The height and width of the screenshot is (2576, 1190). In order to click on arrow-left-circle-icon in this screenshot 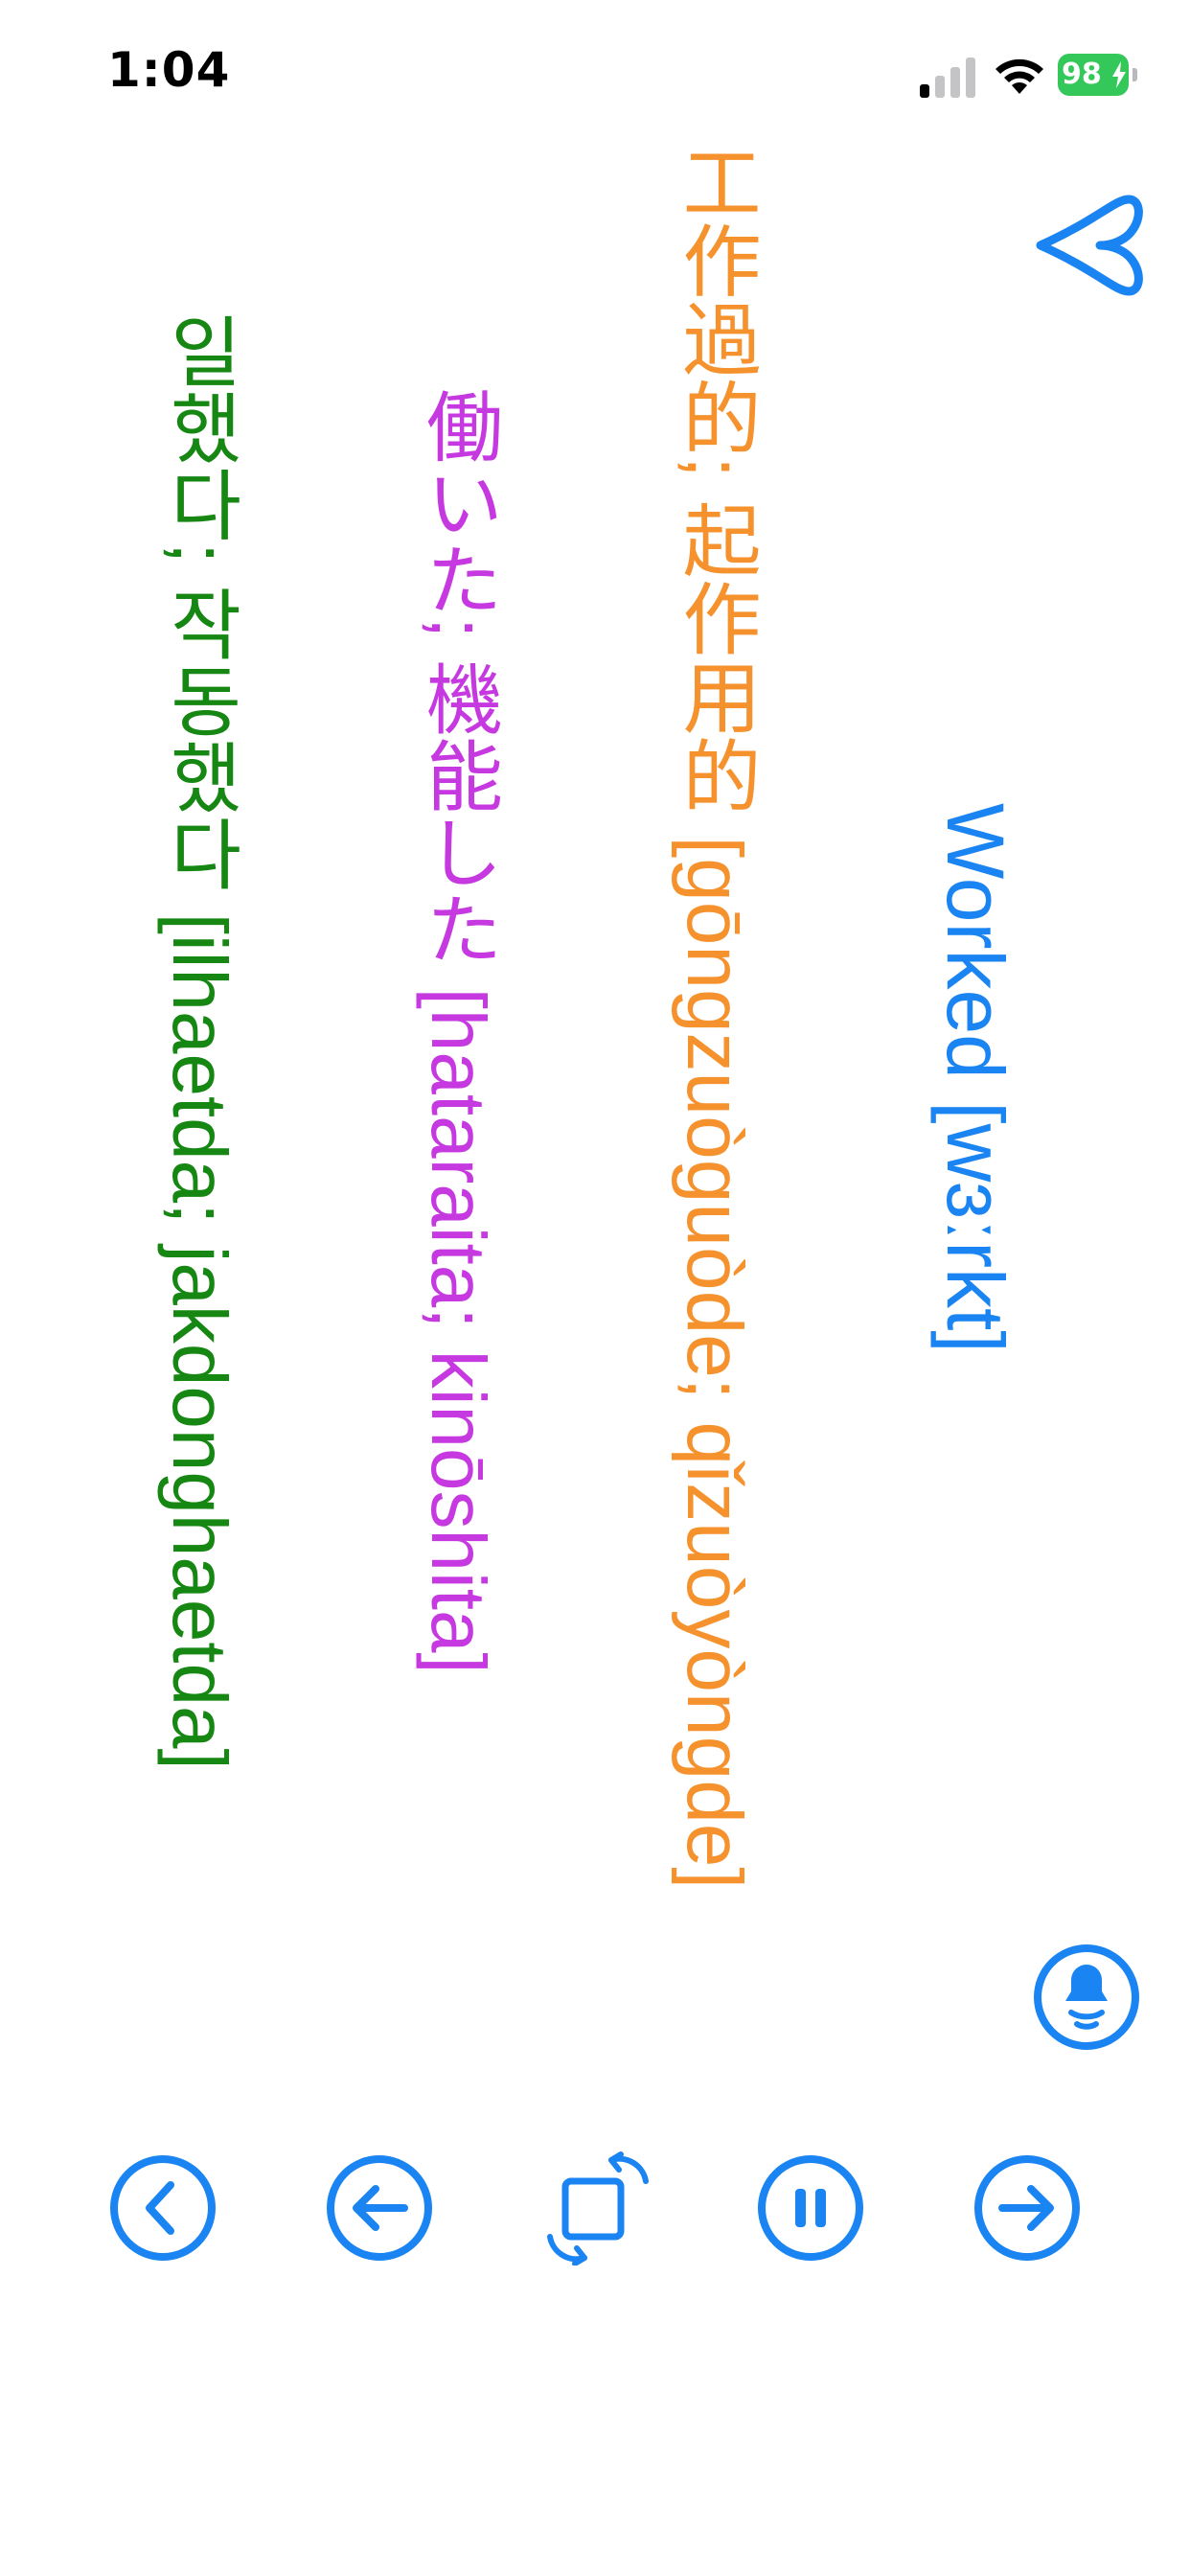, I will do `click(380, 2208)`.